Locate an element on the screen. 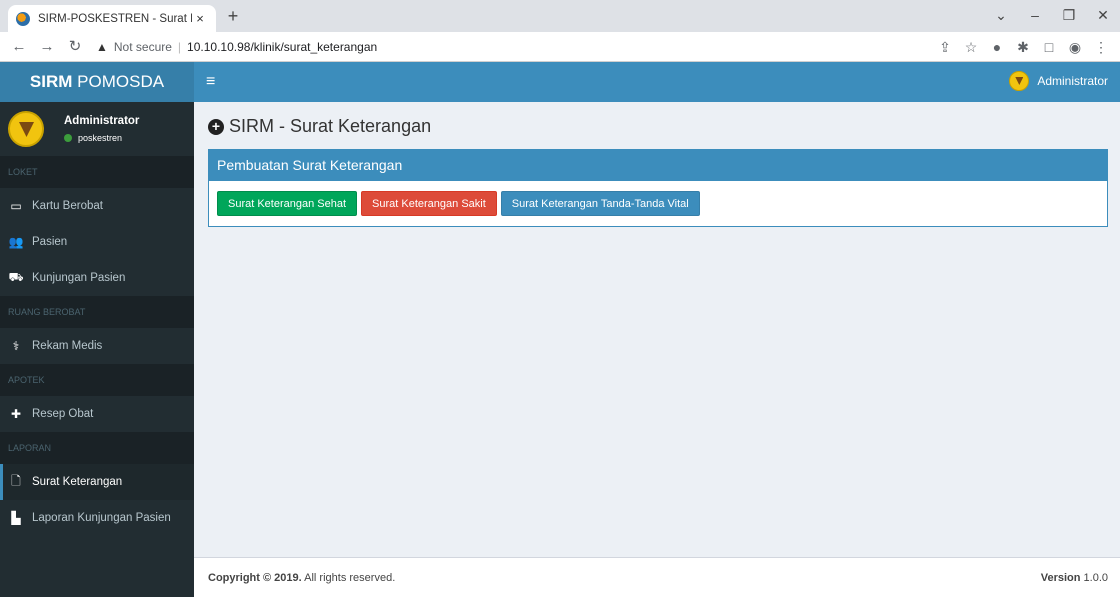  tab-title: SIRM-POSKESTREN - Surat Keteran is located at coordinates (115, 18).